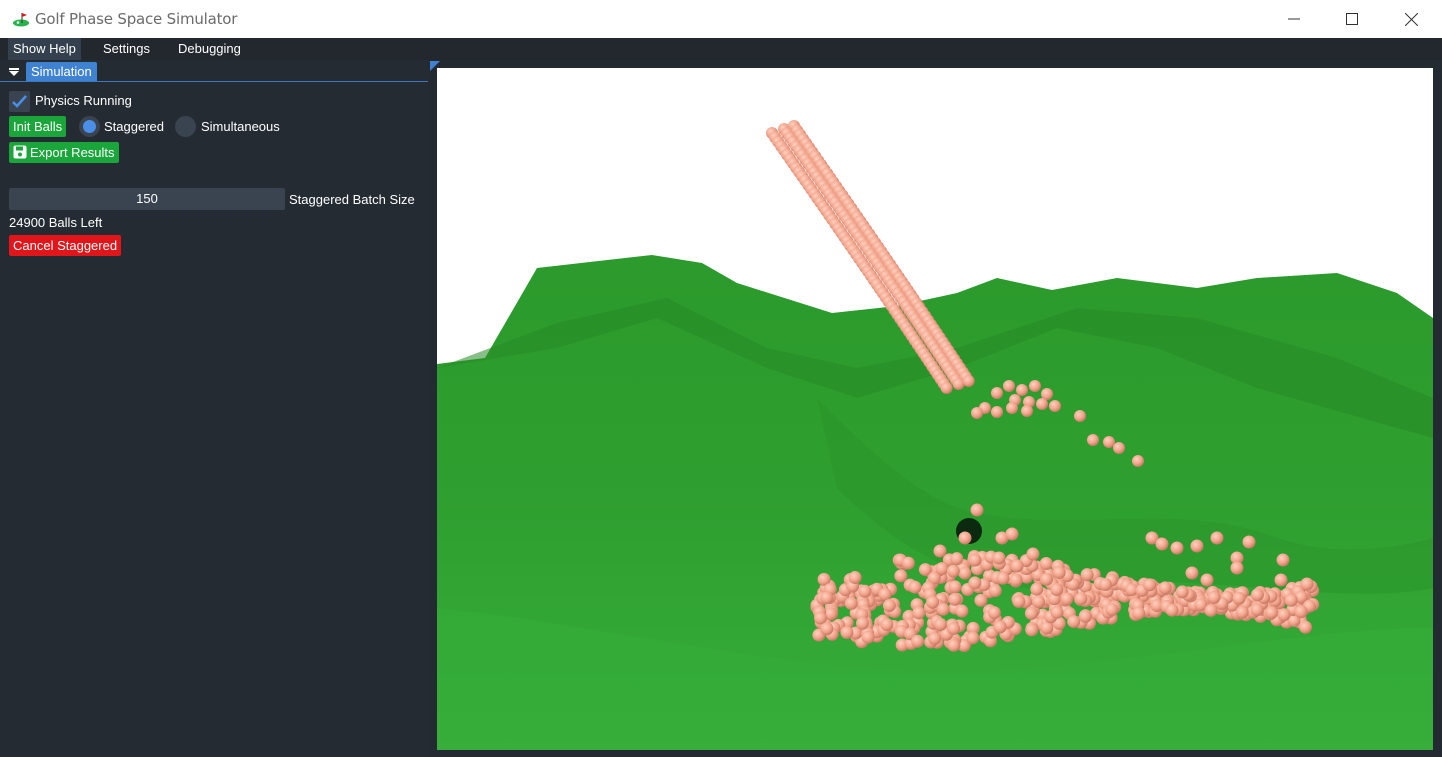 This screenshot has height=757, width=1442. Describe the element at coordinates (134, 126) in the screenshot. I see `staggered-label: Staggered` at that location.